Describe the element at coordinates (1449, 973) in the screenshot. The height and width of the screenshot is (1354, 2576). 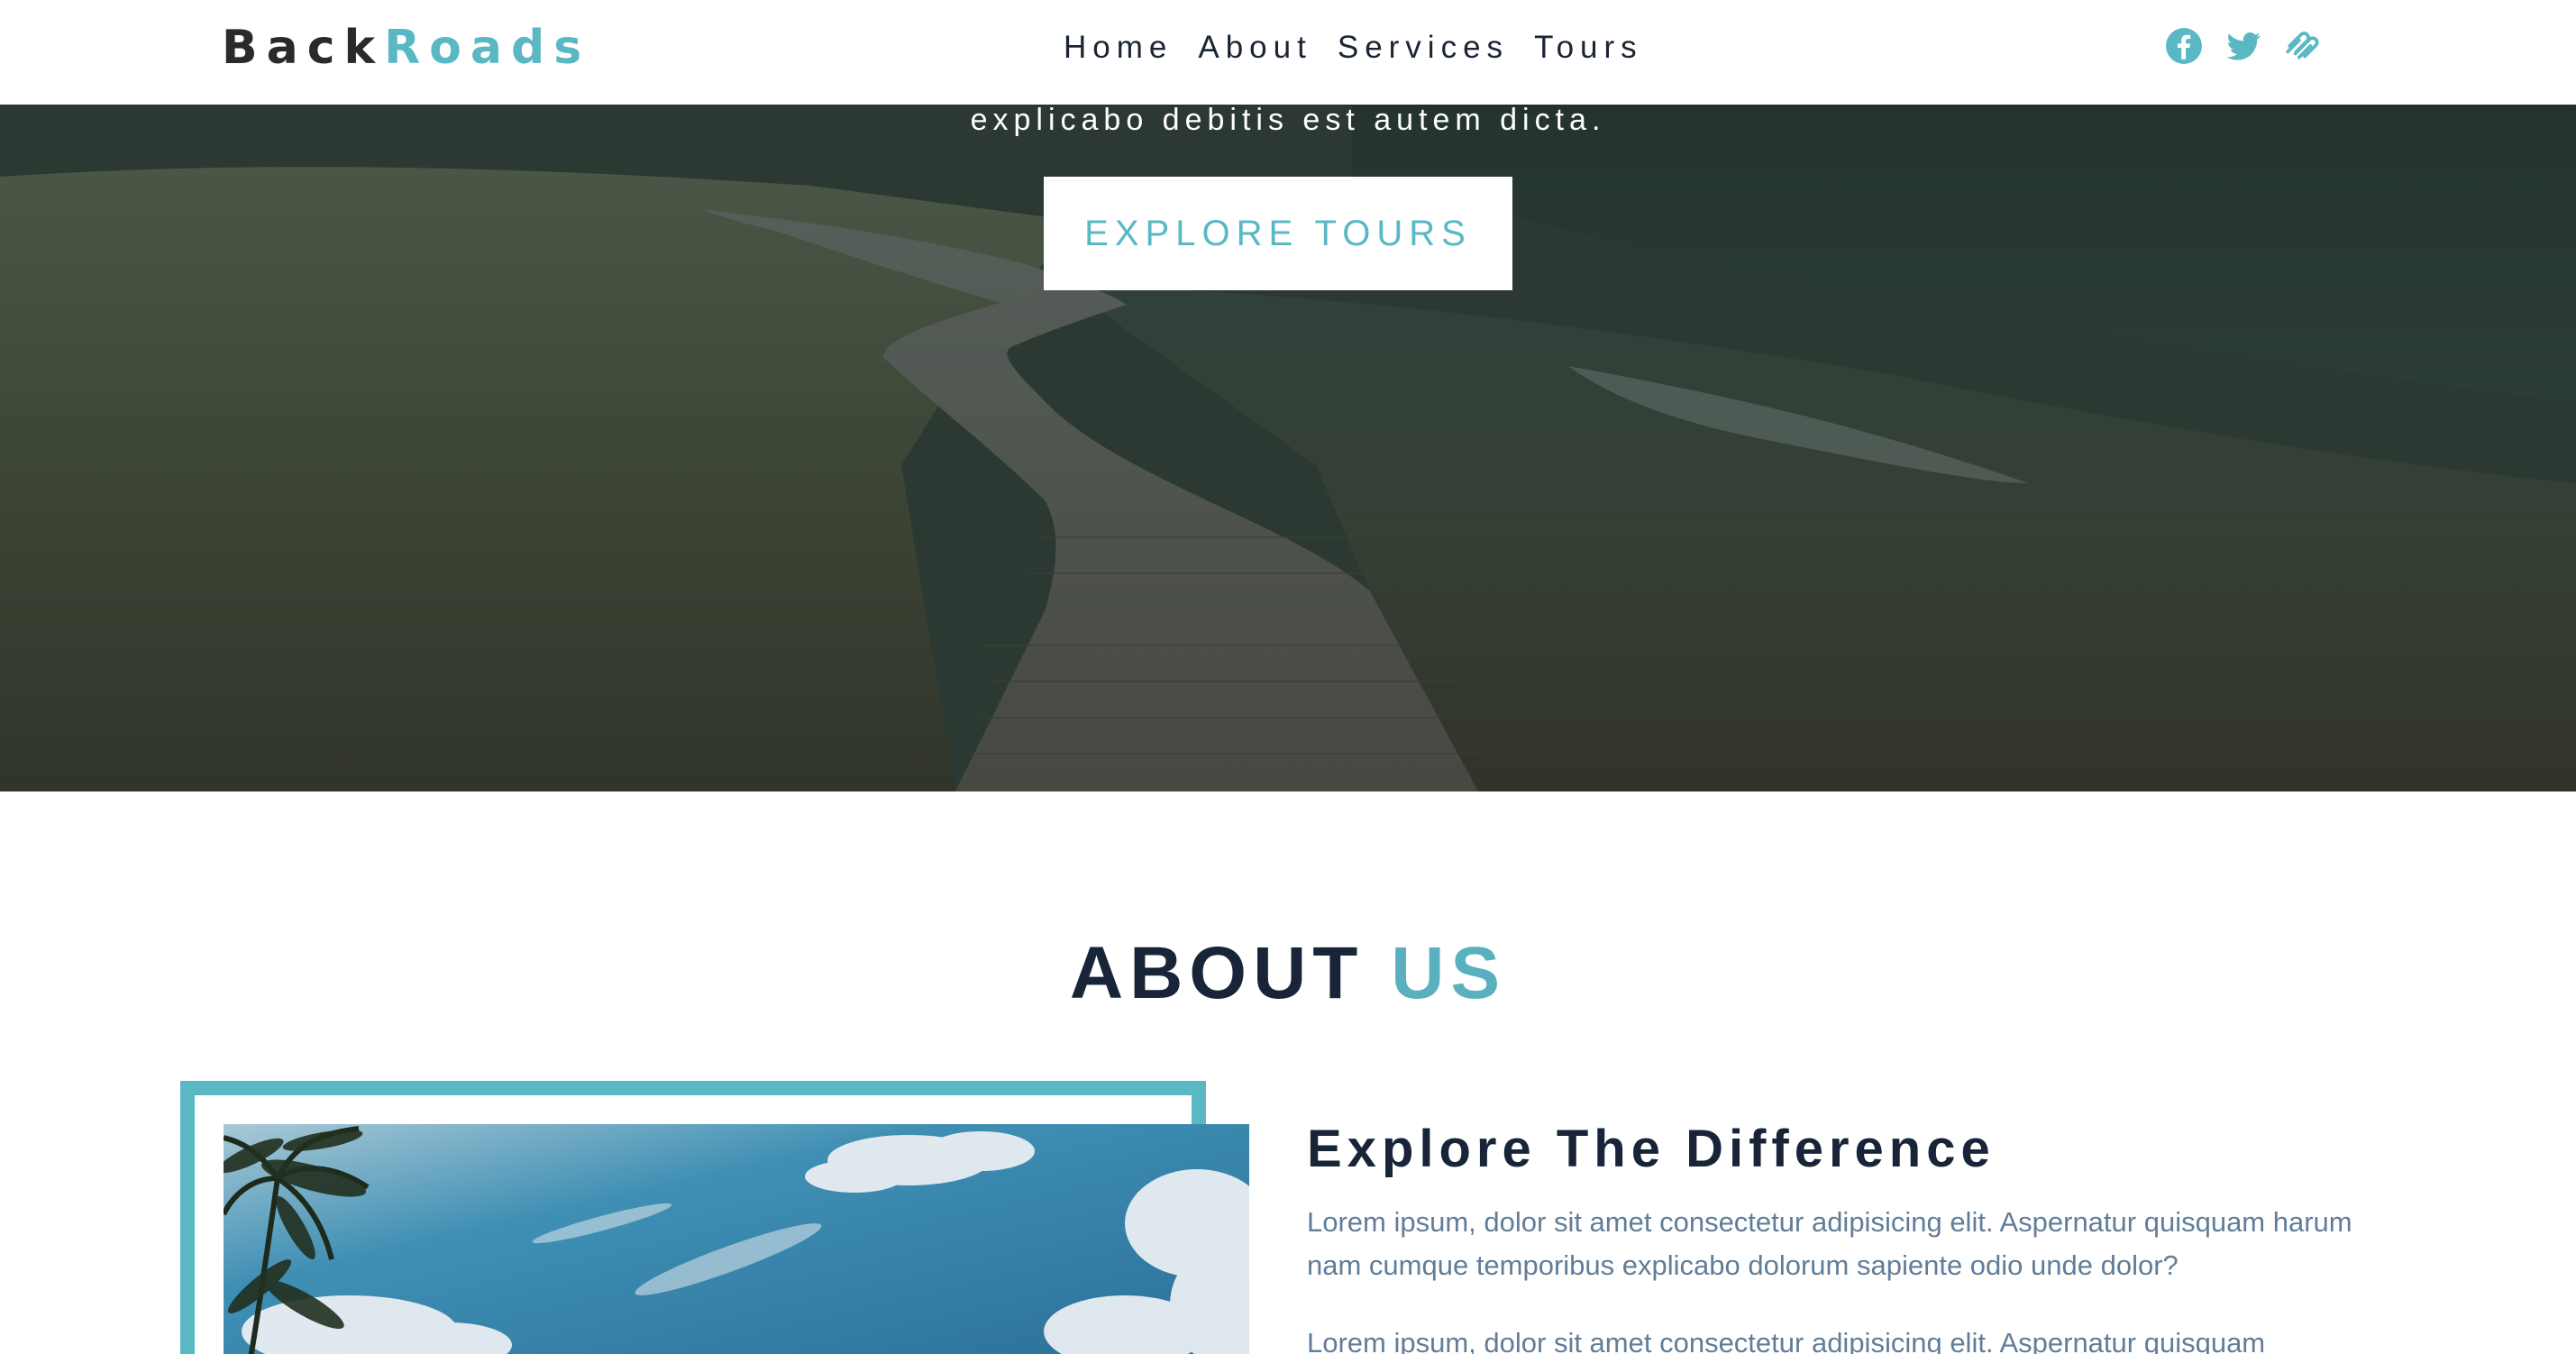
I see `about-title-part2: US` at that location.